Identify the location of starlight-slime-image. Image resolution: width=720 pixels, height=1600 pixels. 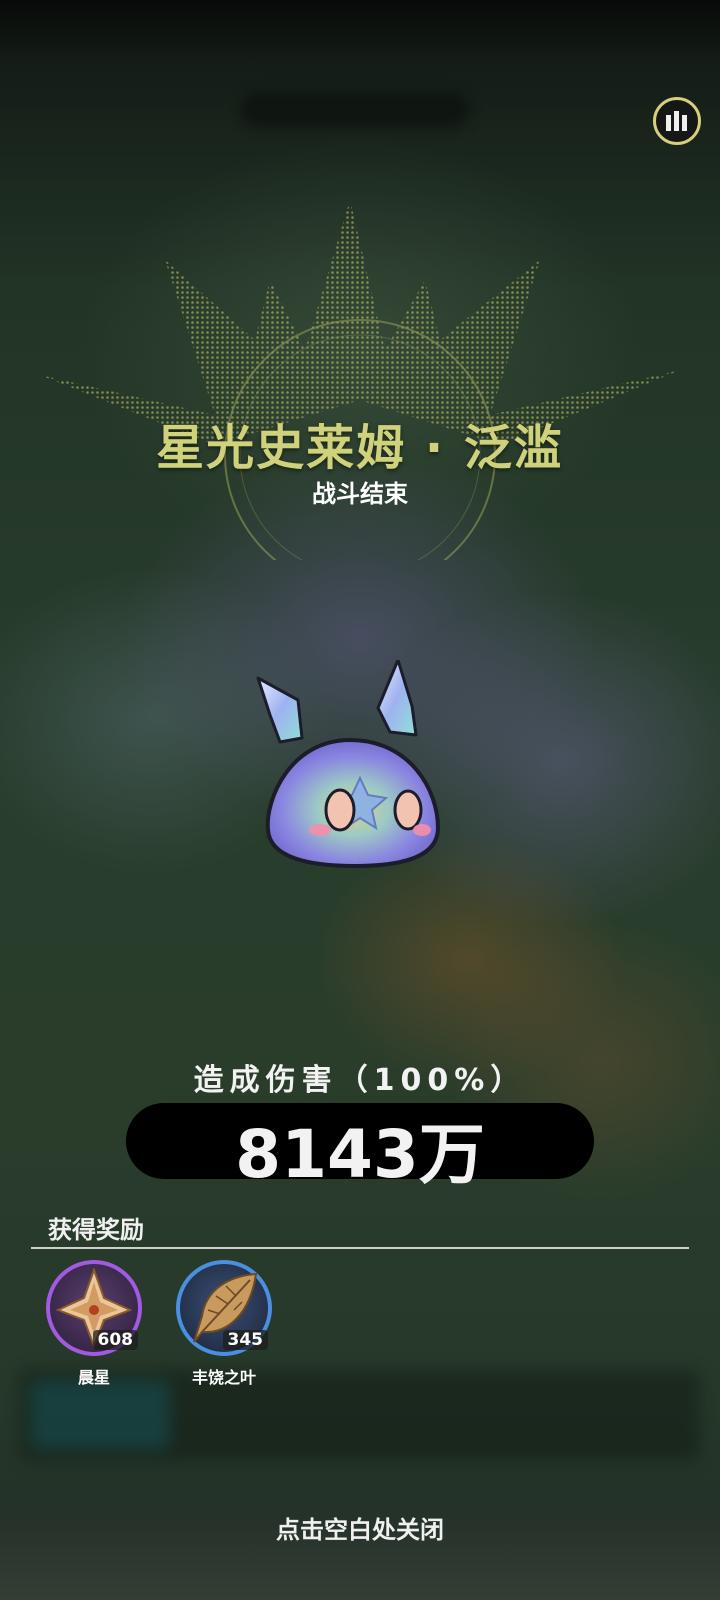
(348, 764).